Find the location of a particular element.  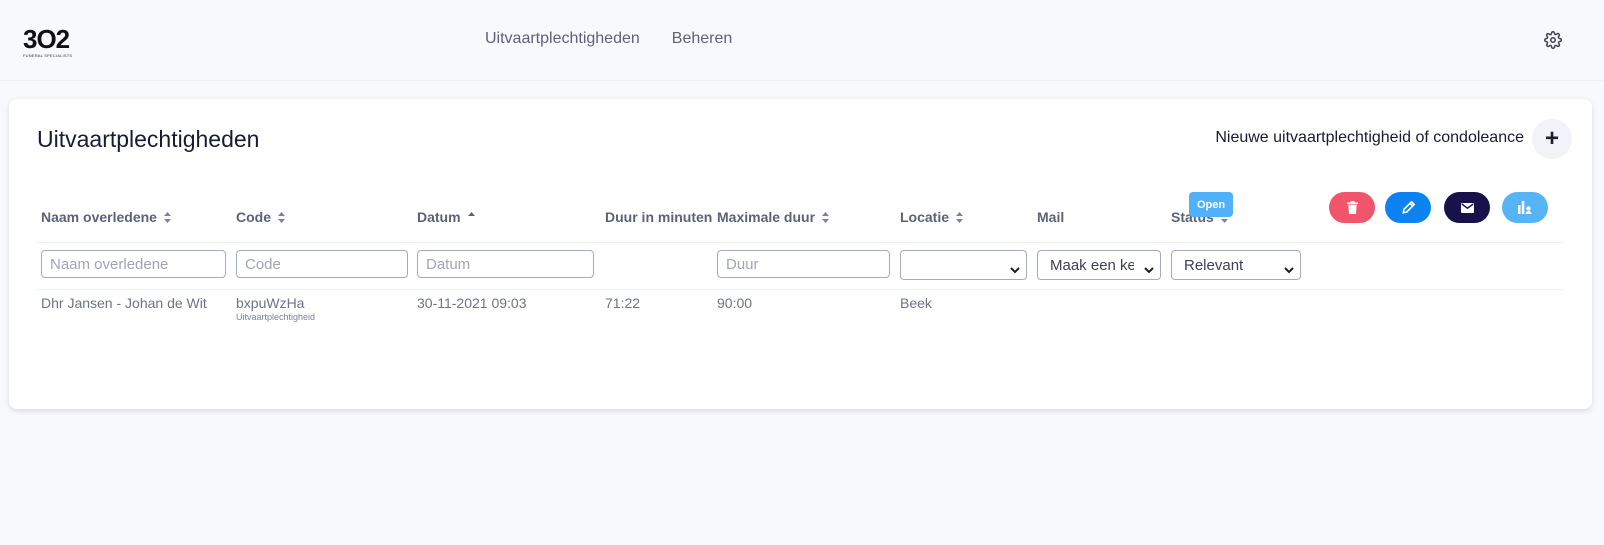

trash-icon is located at coordinates (1352, 207).